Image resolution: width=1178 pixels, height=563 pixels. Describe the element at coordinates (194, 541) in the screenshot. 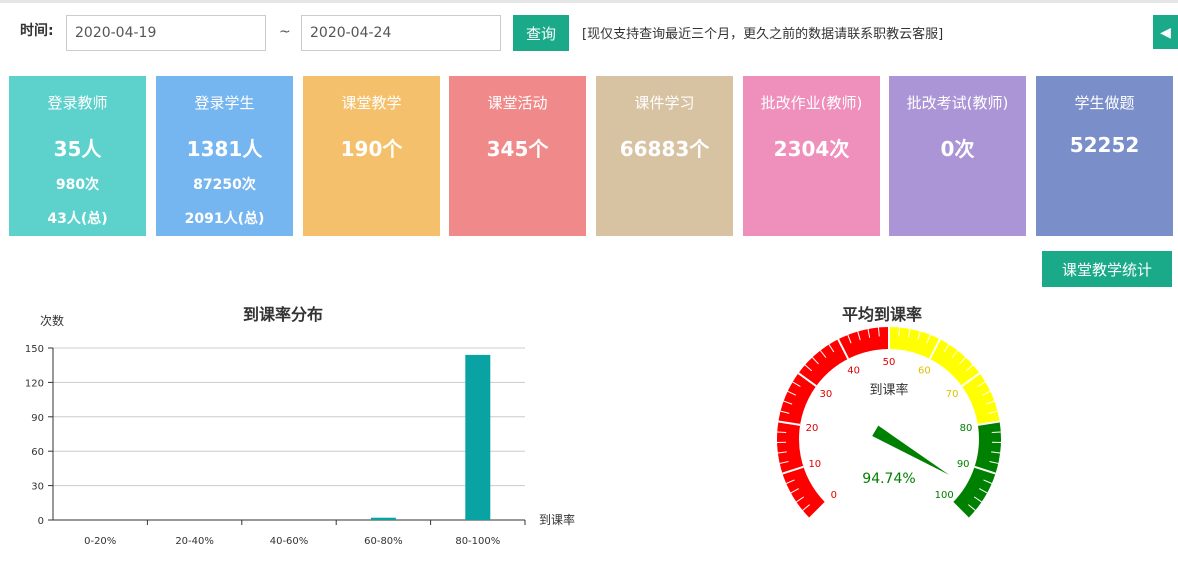

I see `x-tick-label: 20-40%` at that location.